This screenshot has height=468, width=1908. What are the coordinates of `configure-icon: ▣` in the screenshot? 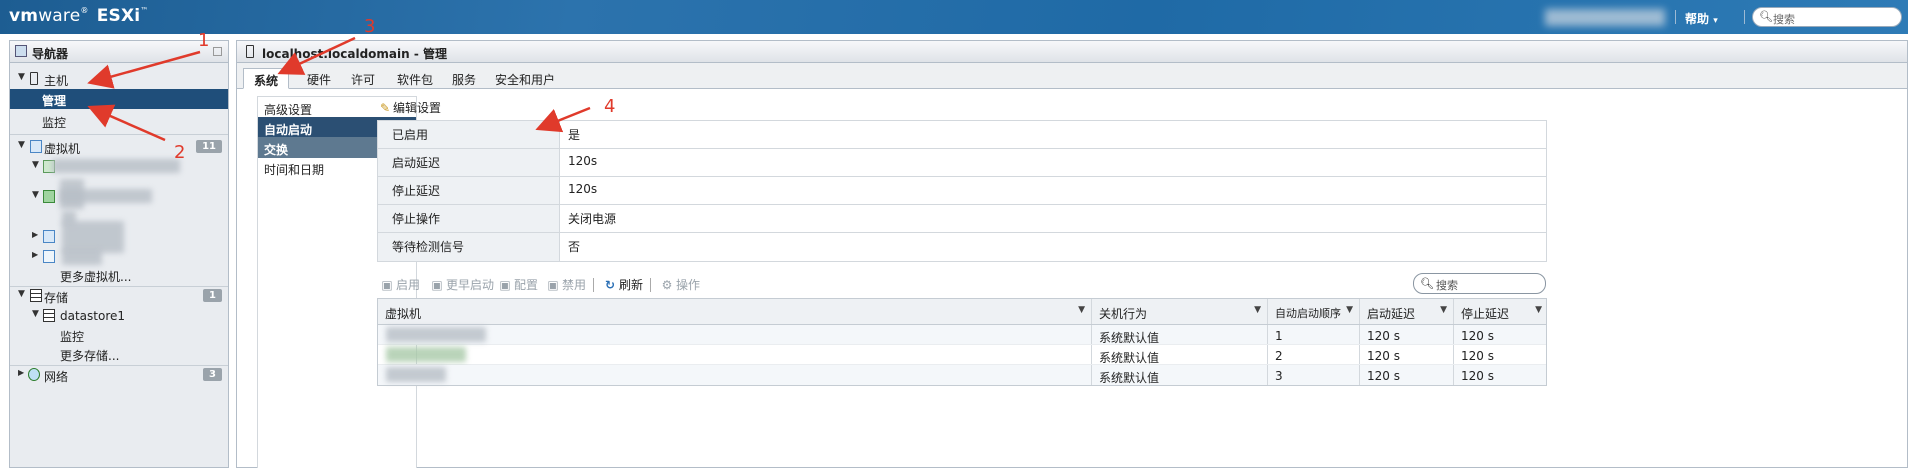 It's located at (505, 285).